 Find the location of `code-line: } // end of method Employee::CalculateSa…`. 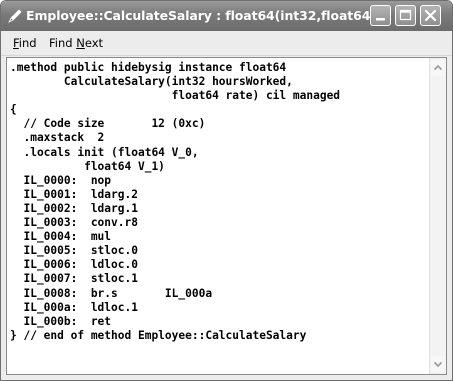

code-line: } // end of method Employee::CalculateSa… is located at coordinates (158, 335).